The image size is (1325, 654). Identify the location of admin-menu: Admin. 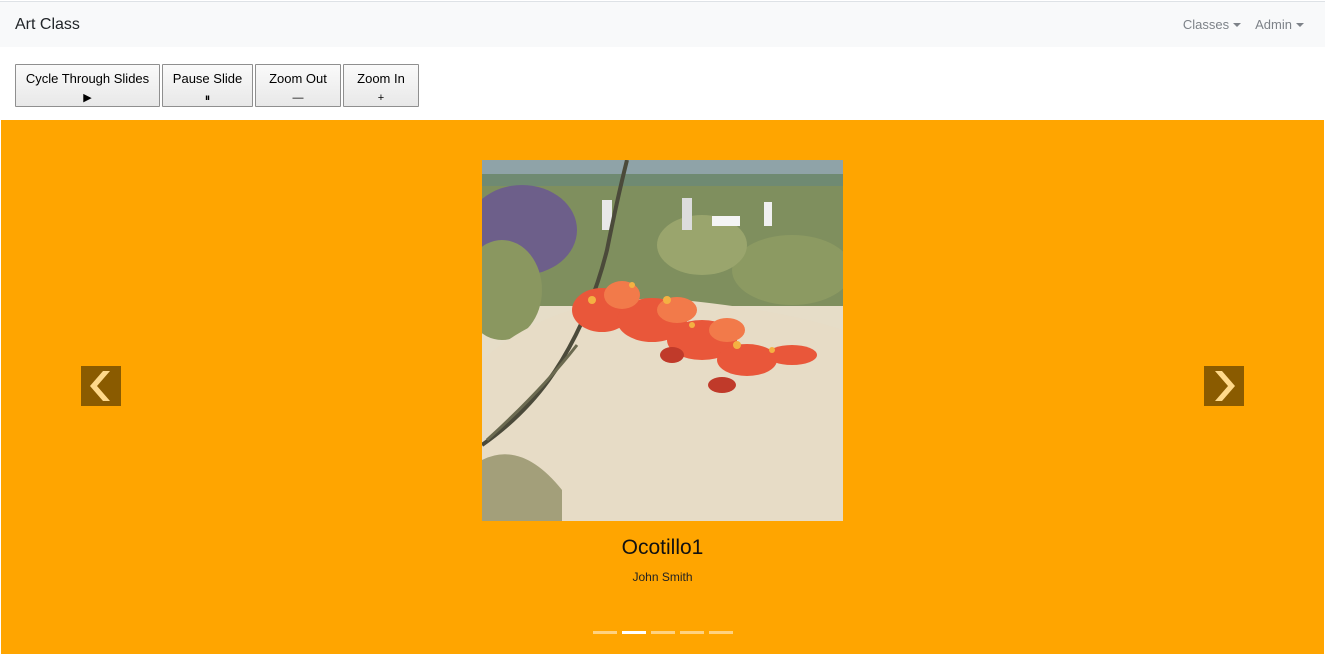
(1279, 24).